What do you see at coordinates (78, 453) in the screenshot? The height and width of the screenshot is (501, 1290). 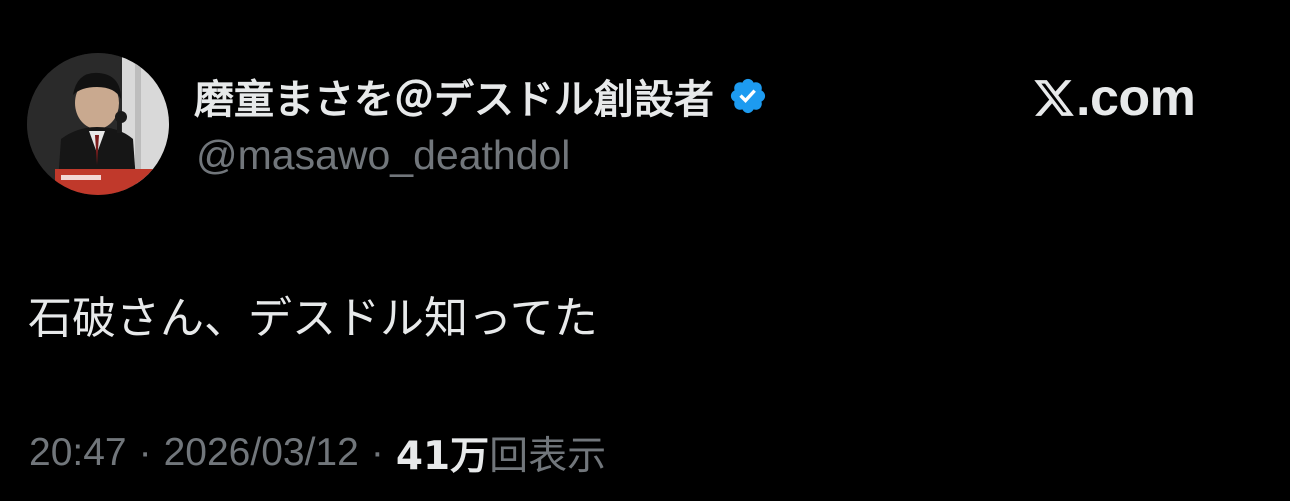 I see `tweet-time: 20:47` at bounding box center [78, 453].